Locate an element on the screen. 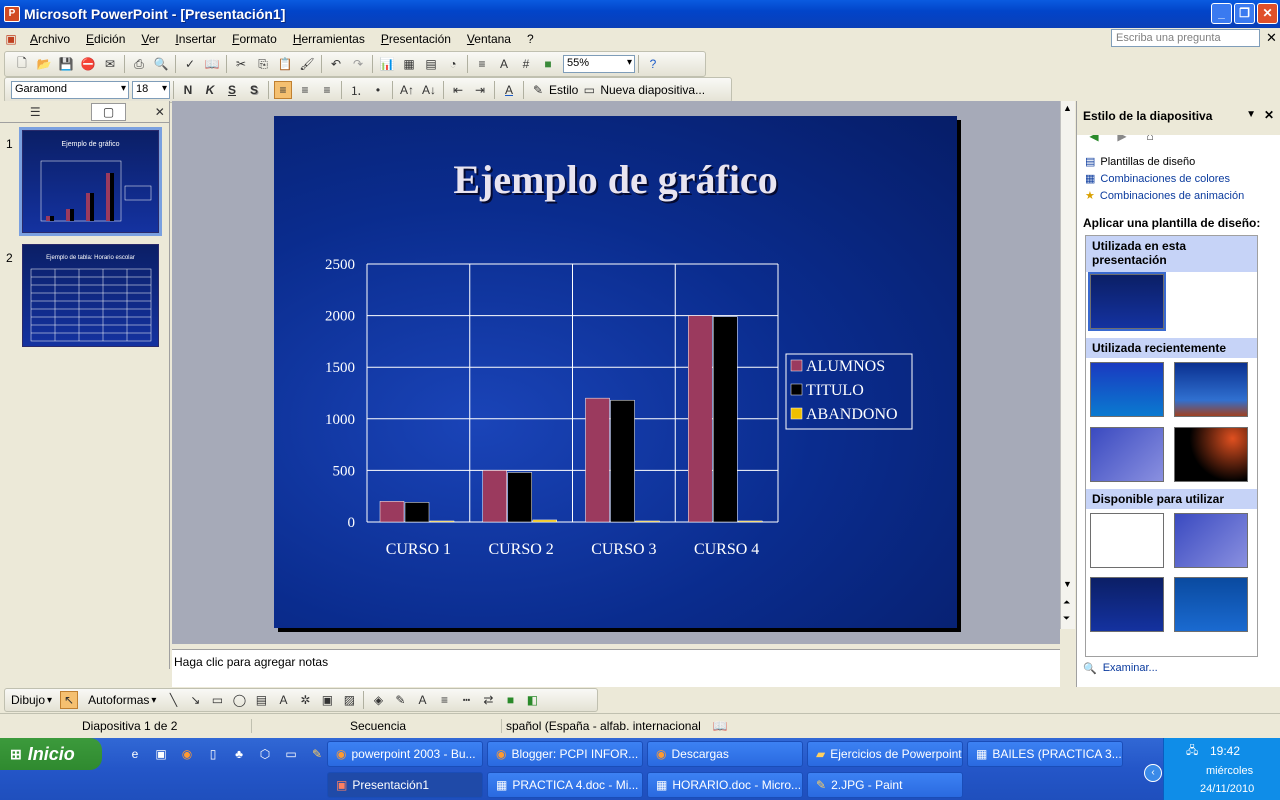 The image size is (1280, 800). tray-expand-icon: ‹ is located at coordinates (1153, 773).